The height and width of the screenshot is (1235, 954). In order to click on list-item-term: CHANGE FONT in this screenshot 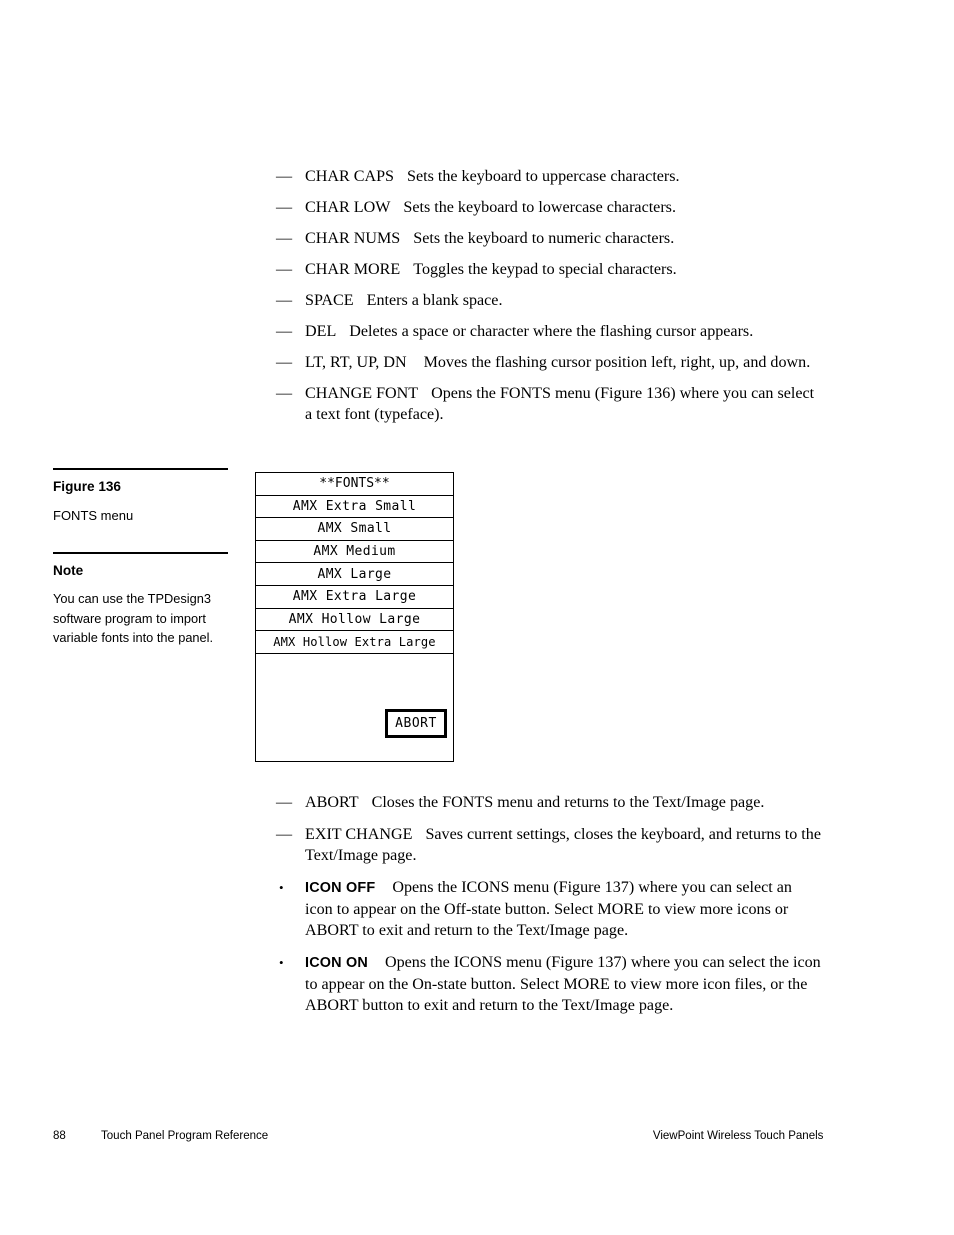, I will do `click(362, 393)`.